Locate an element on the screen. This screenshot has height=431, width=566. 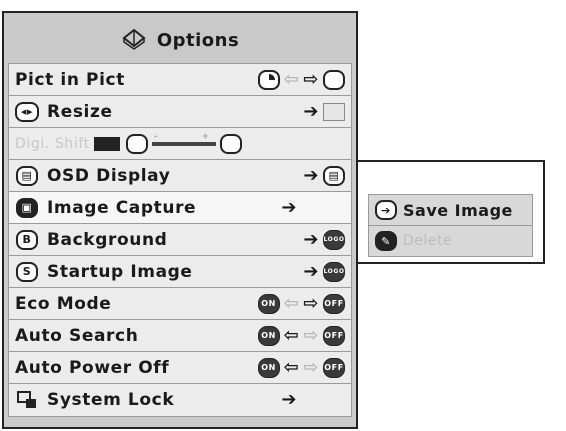
system-lock-icon is located at coordinates (27, 400).